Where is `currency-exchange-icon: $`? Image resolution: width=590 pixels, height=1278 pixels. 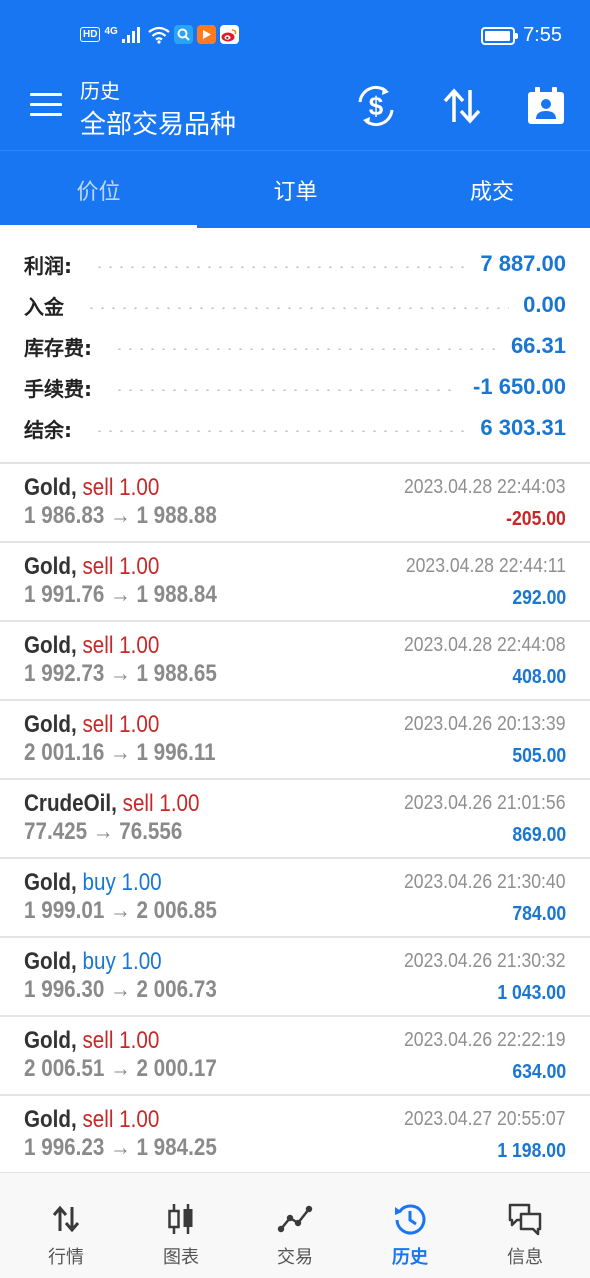 currency-exchange-icon: $ is located at coordinates (376, 106).